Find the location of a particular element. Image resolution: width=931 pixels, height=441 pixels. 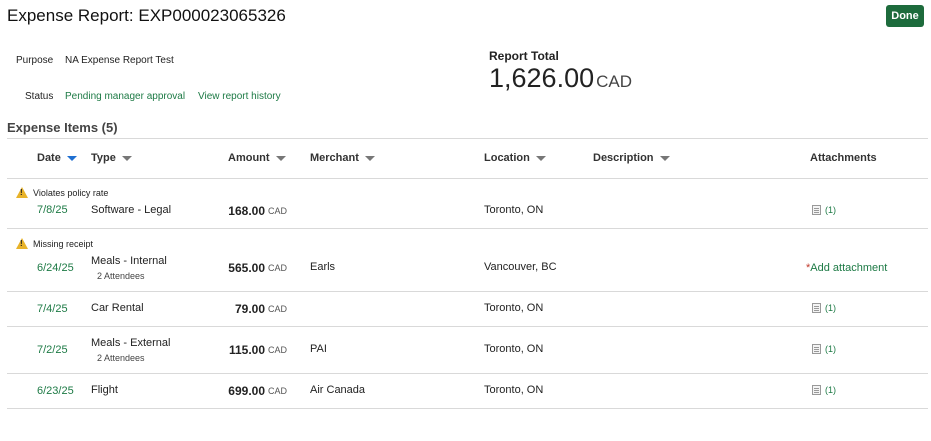

view-history-link: View report history is located at coordinates (239, 96).